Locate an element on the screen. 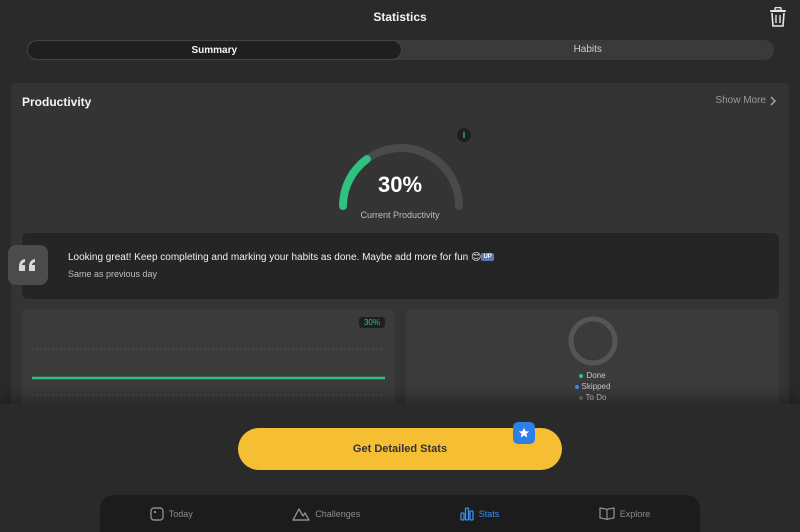 The height and width of the screenshot is (532, 800). tab-explore: Explore is located at coordinates (625, 513).